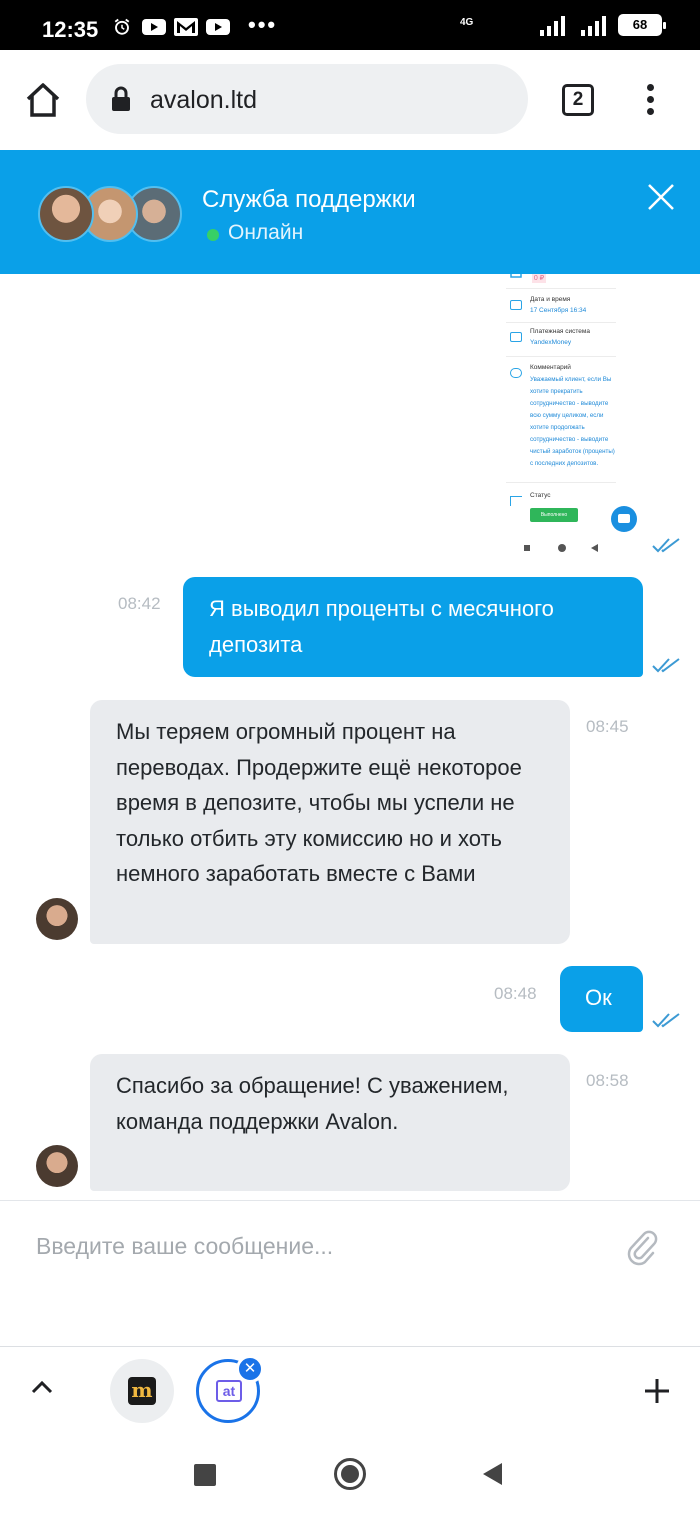 This screenshot has height=1517, width=700. Describe the element at coordinates (650, 101) in the screenshot. I see `menu-icon` at that location.